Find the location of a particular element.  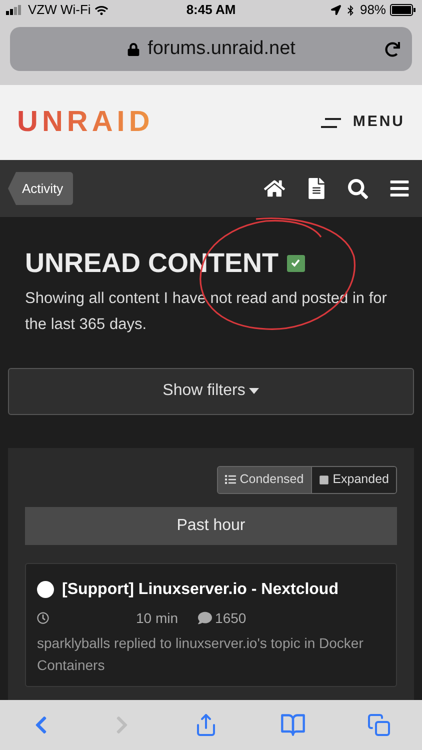

document-icon is located at coordinates (316, 188).